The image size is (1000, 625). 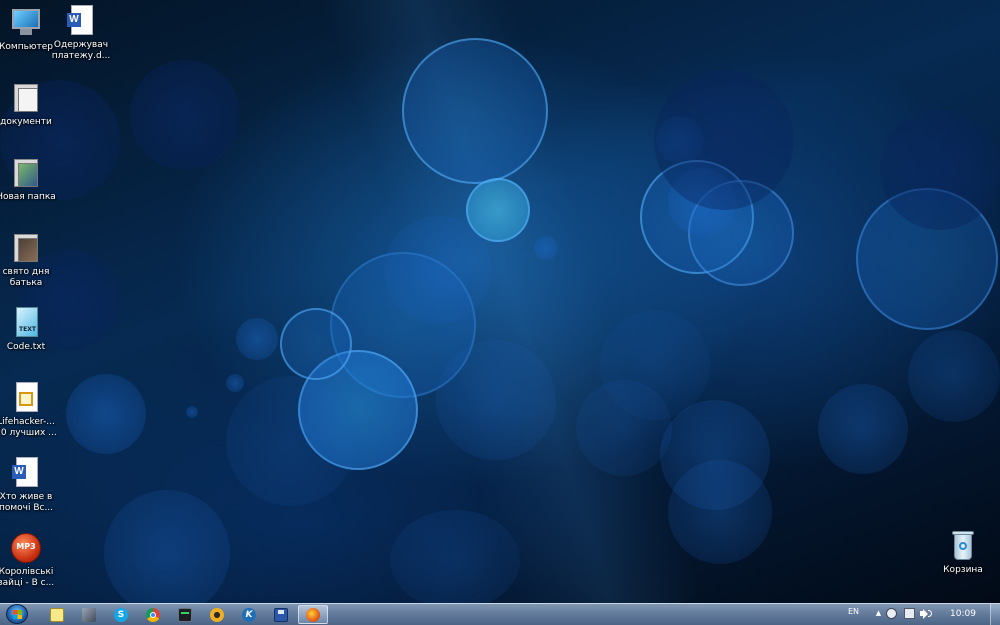 I want to click on taskbar-clock: 10:09, so click(x=963, y=614).